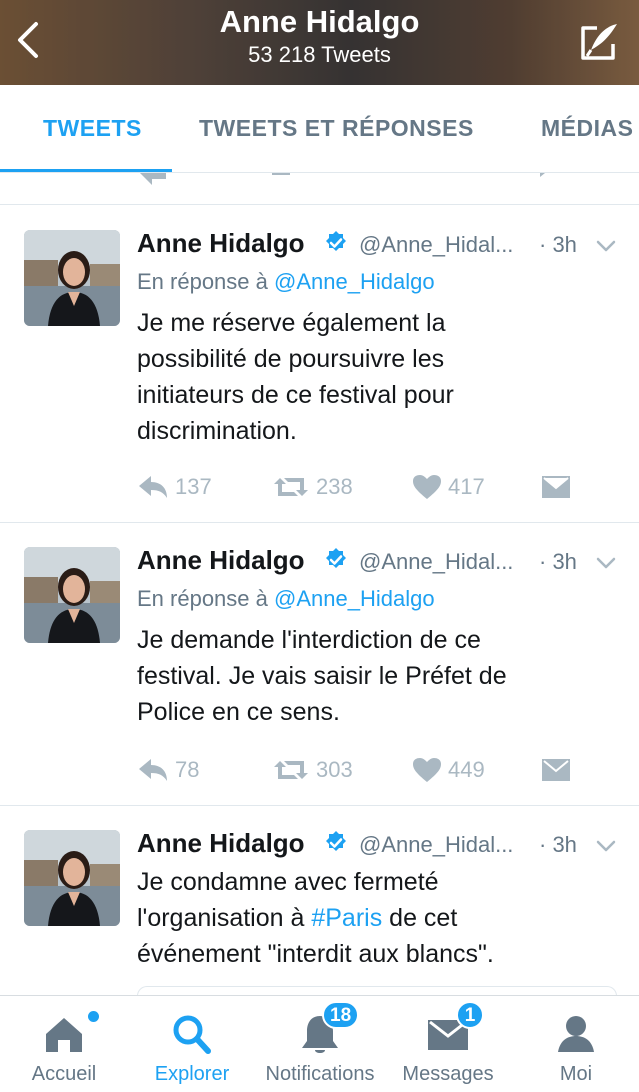 This screenshot has height=1092, width=639. What do you see at coordinates (291, 323) in the screenshot?
I see `tweet-text-line: Je me réserve également la` at bounding box center [291, 323].